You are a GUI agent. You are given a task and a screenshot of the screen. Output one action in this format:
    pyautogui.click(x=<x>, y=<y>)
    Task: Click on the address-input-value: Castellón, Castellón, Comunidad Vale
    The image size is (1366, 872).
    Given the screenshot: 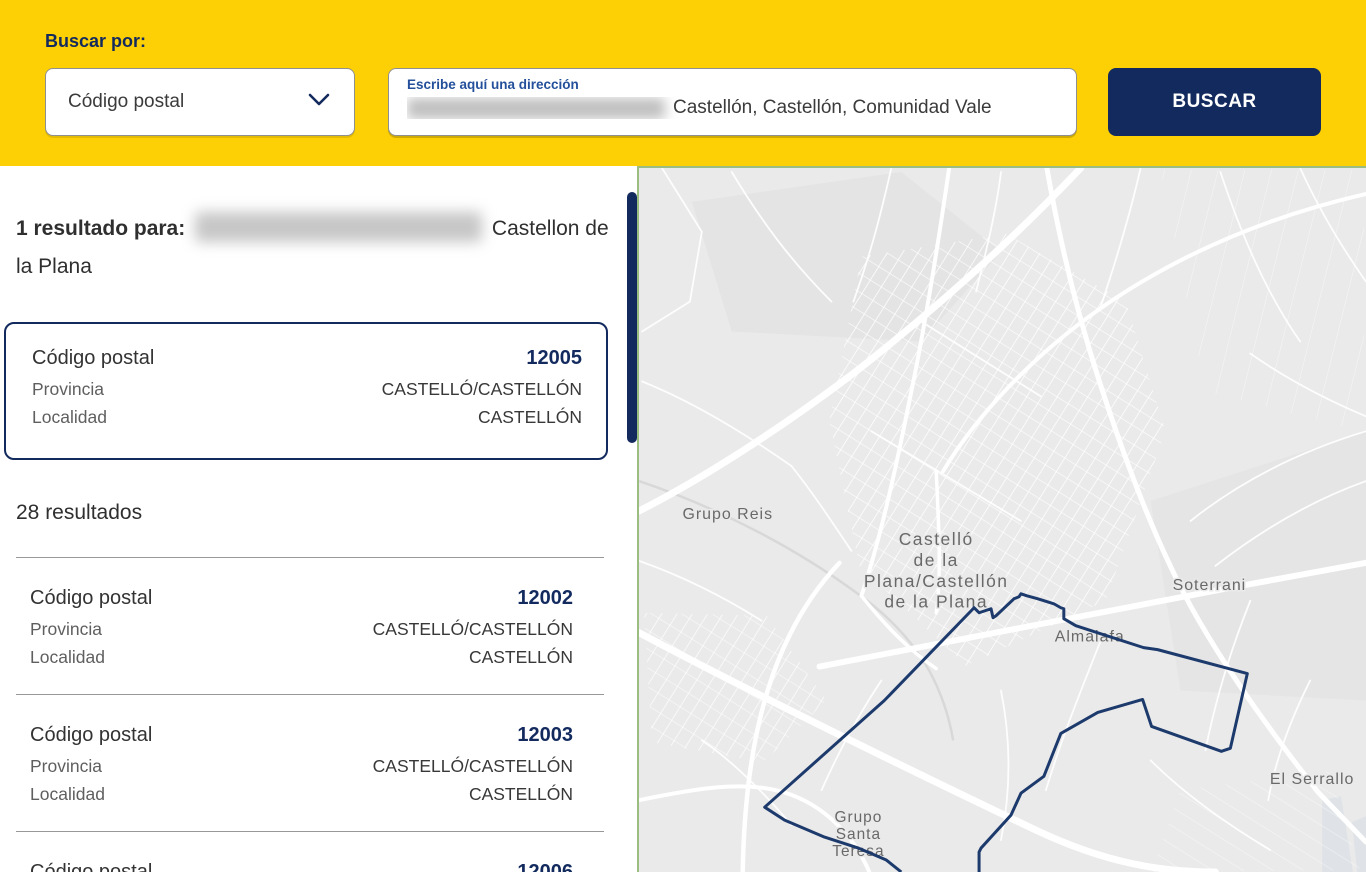 What is the action you would take?
    pyautogui.click(x=734, y=108)
    